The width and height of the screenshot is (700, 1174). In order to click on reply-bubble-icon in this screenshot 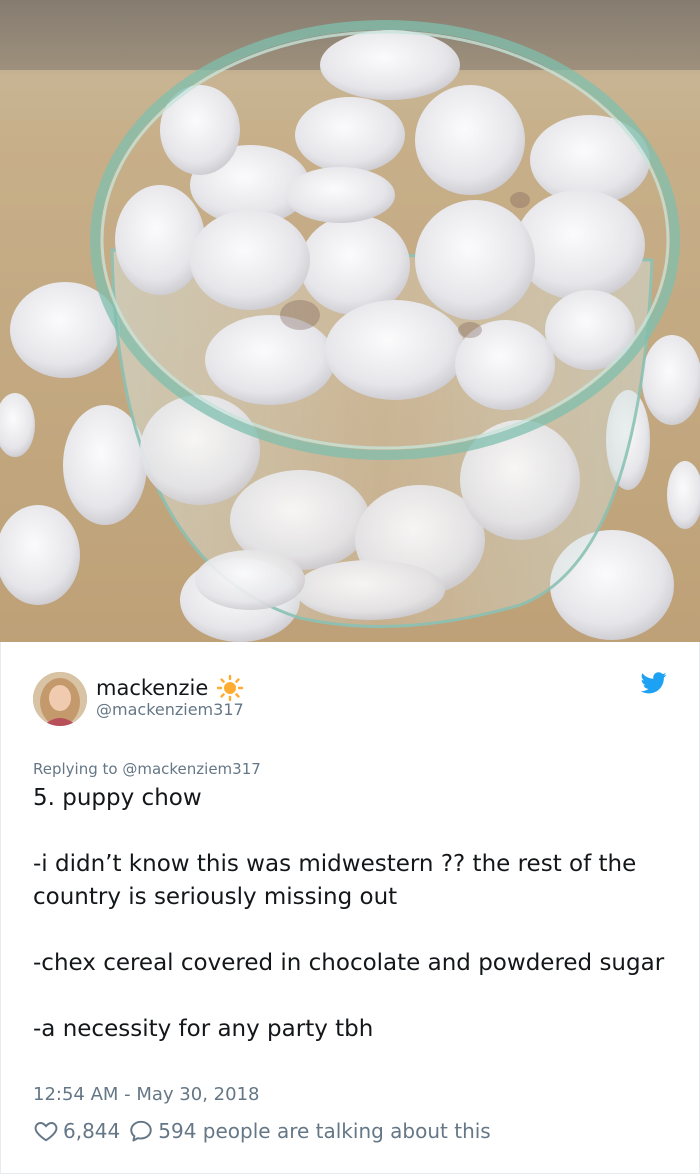, I will do `click(141, 1131)`.